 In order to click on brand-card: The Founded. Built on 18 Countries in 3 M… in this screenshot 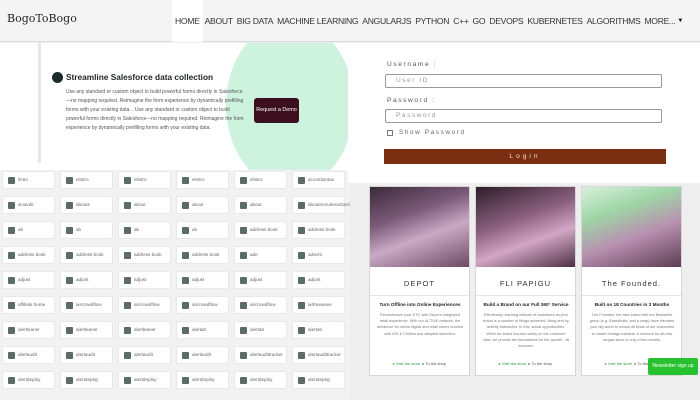, I will do `click(631, 281)`.